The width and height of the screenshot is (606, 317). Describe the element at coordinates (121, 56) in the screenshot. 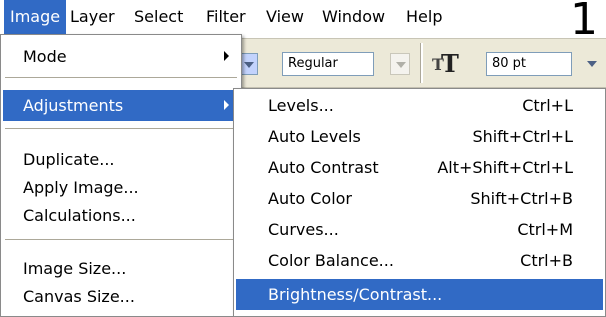

I see `menu-item-mode: Mode` at that location.